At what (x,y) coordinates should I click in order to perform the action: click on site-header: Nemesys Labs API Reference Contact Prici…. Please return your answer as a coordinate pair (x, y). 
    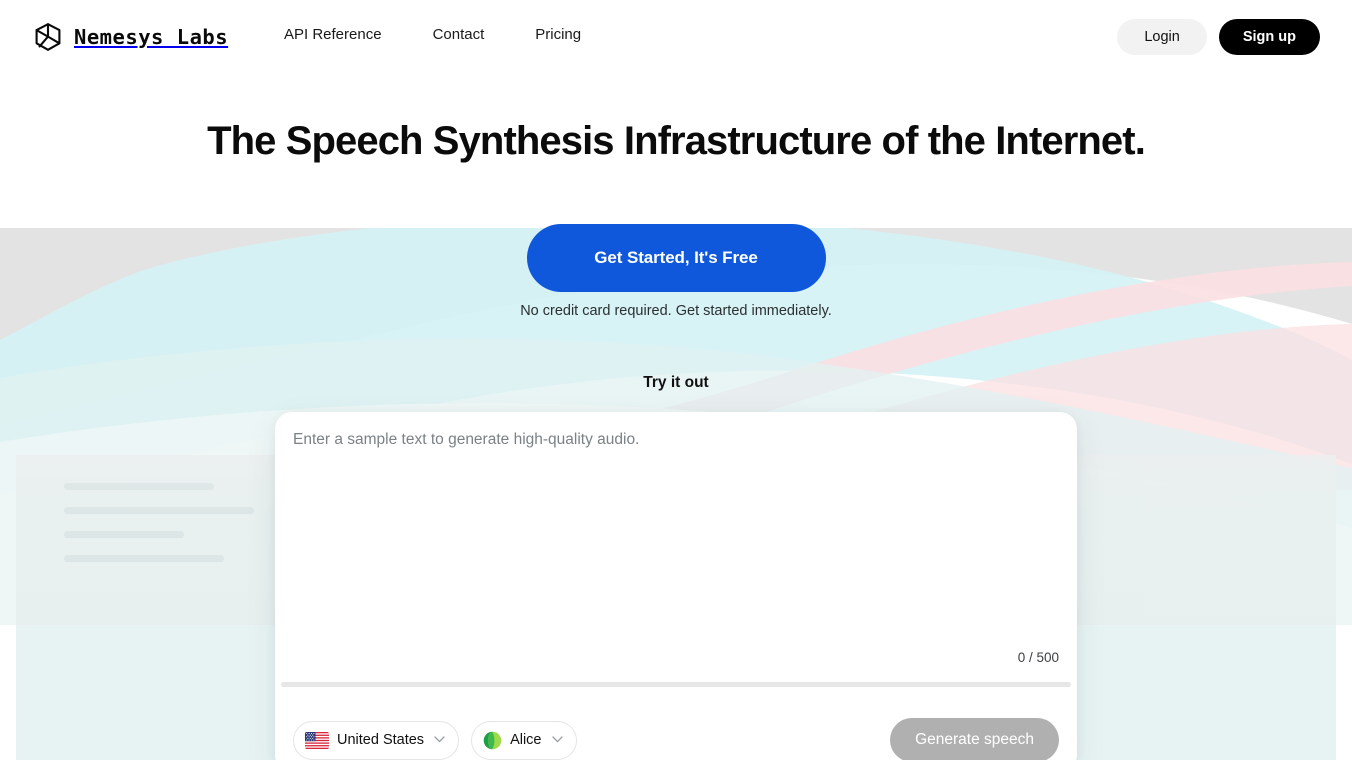
    Looking at the image, I should click on (676, 37).